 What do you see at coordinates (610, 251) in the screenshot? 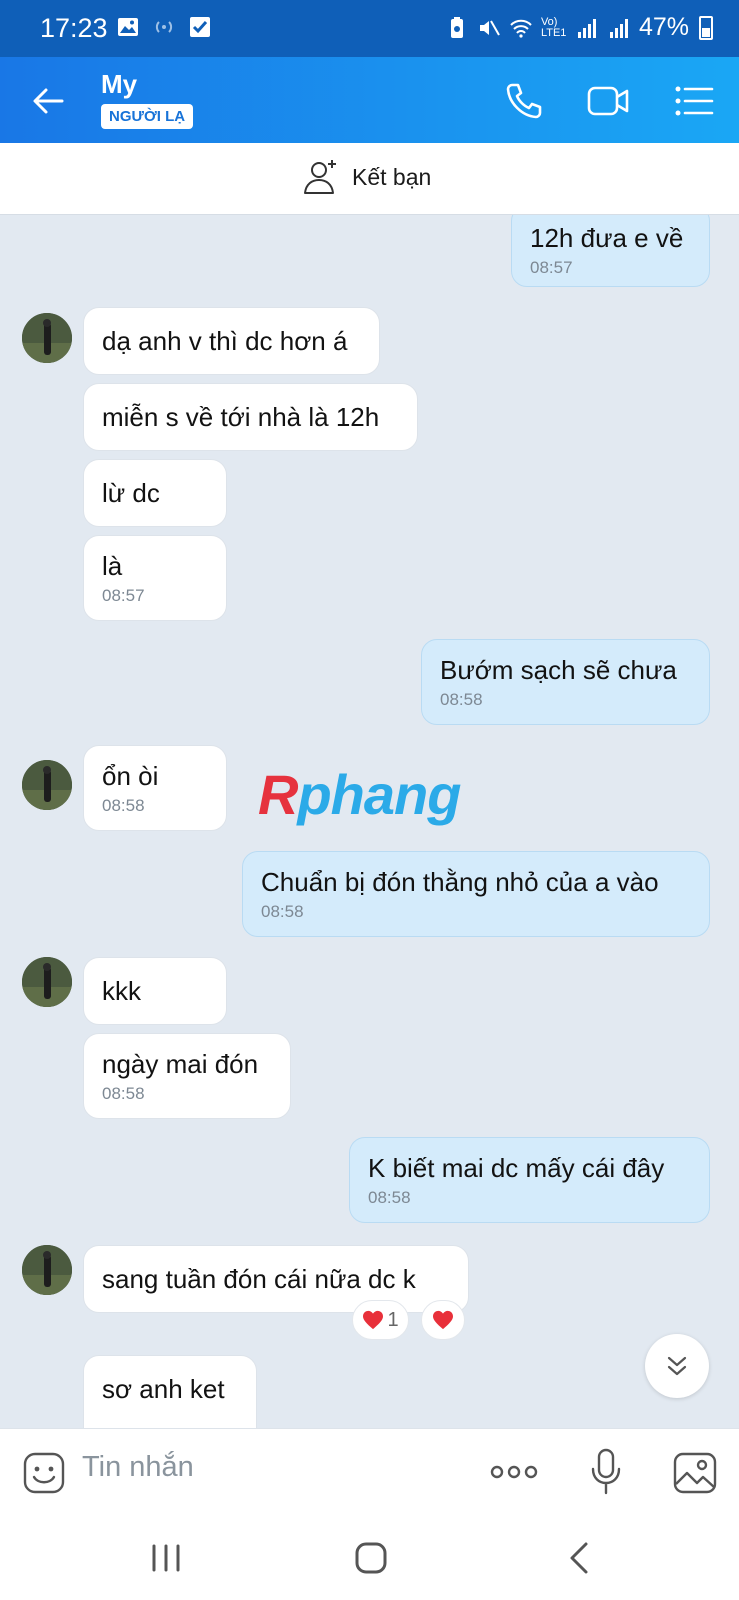
I see `message-bubble-out: 12h đưa e về 08:57` at bounding box center [610, 251].